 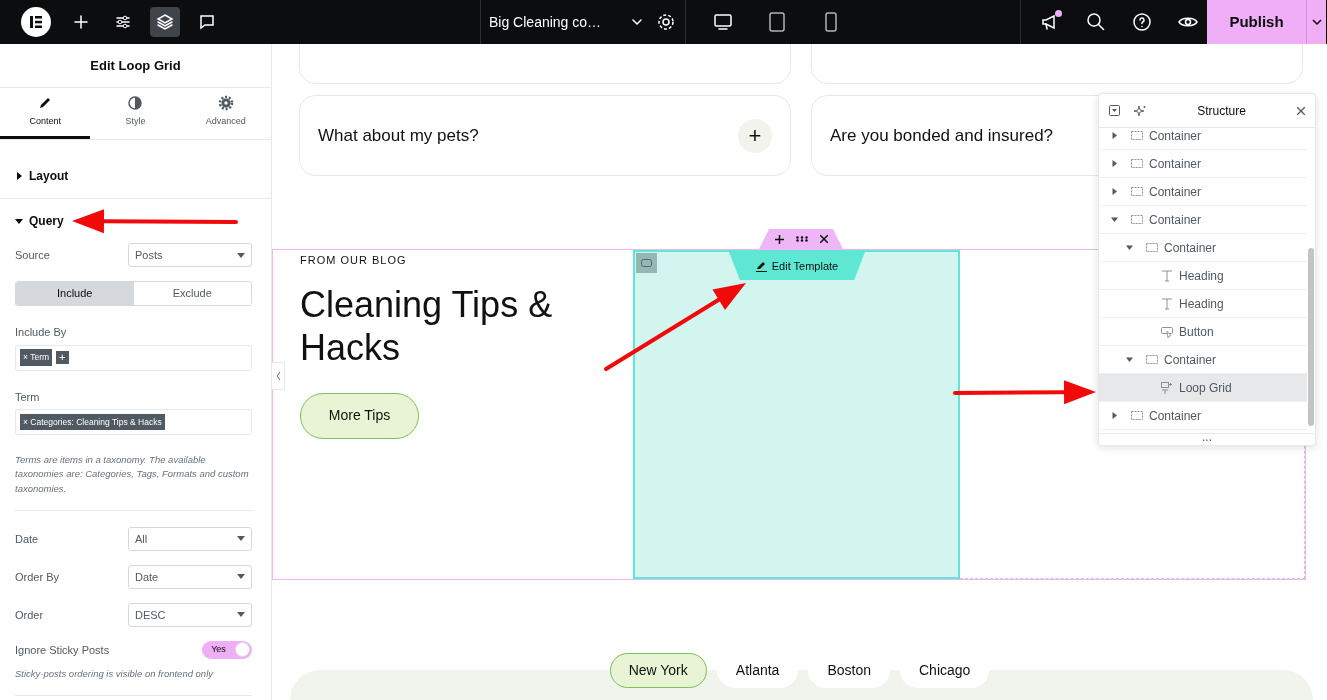 I want to click on select-field: All, so click(x=190, y=538).